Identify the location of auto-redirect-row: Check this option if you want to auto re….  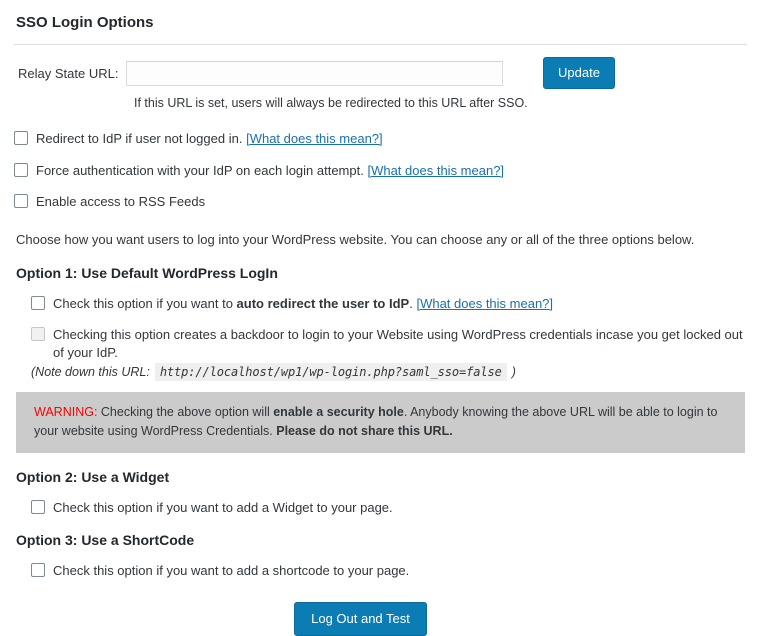
(389, 304).